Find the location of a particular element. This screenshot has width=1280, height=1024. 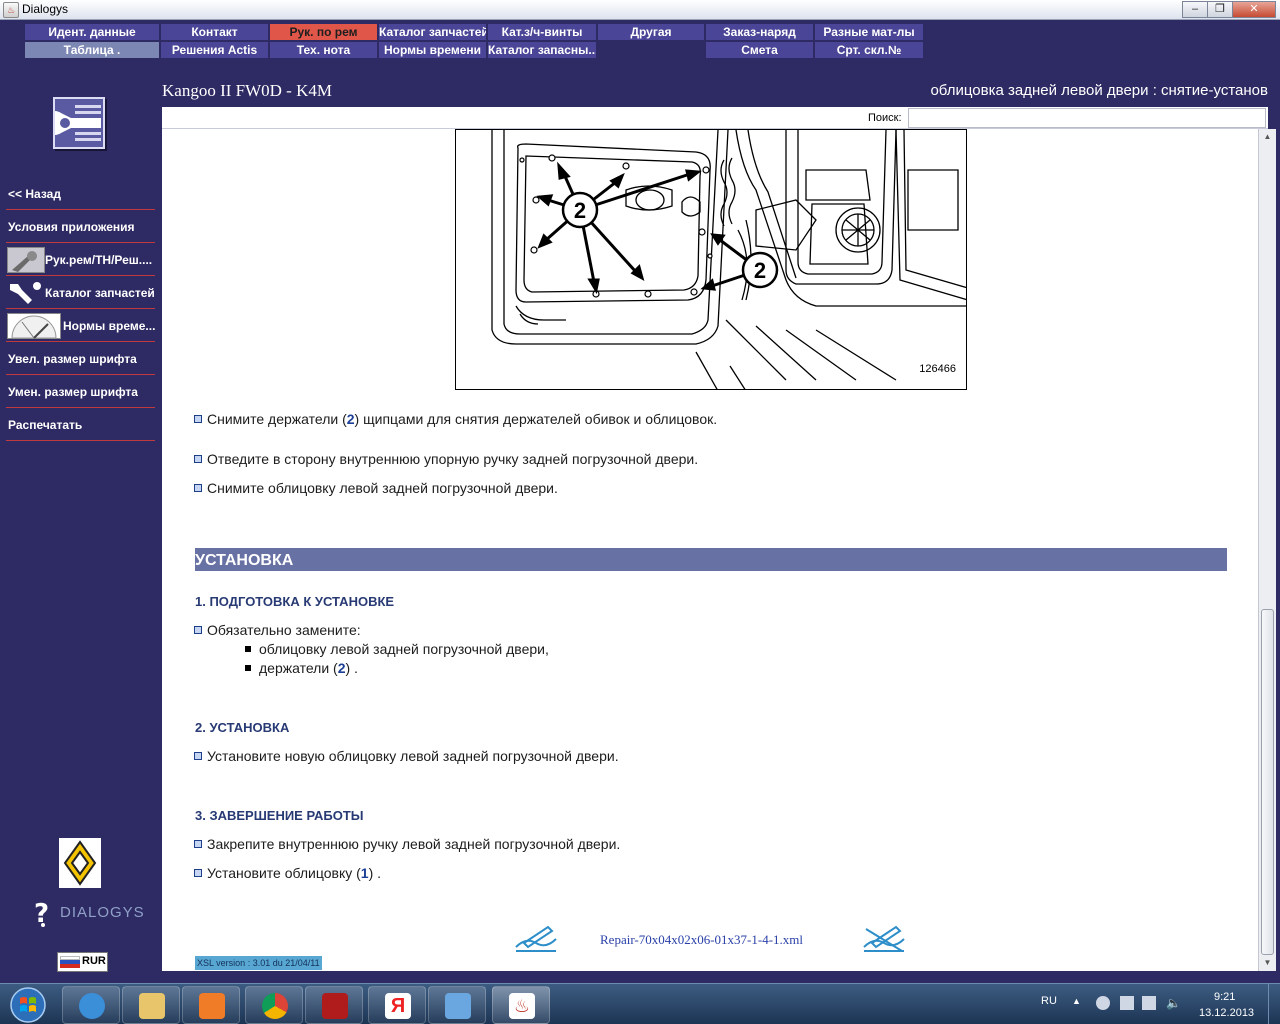

folder-icon is located at coordinates (152, 1006).